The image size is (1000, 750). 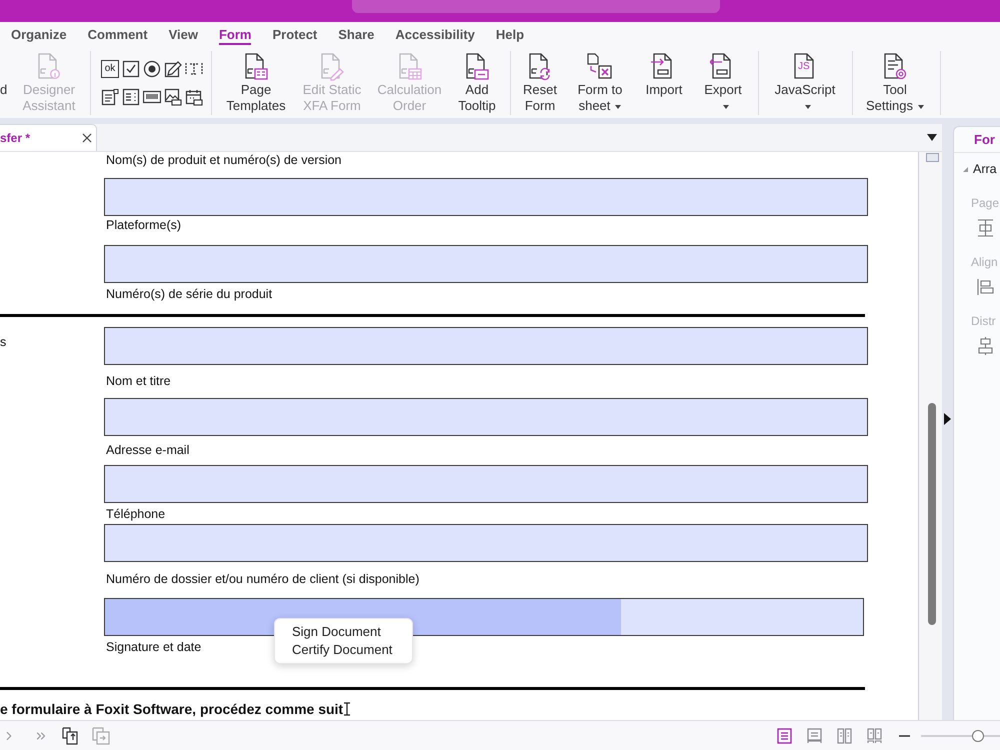 I want to click on ribbon-button-label: d, so click(x=5, y=73).